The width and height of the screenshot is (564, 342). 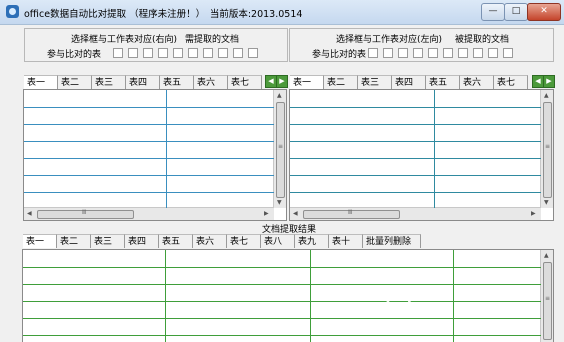 What do you see at coordinates (109, 82) in the screenshot?
I see `left-tab-3: 表三` at bounding box center [109, 82].